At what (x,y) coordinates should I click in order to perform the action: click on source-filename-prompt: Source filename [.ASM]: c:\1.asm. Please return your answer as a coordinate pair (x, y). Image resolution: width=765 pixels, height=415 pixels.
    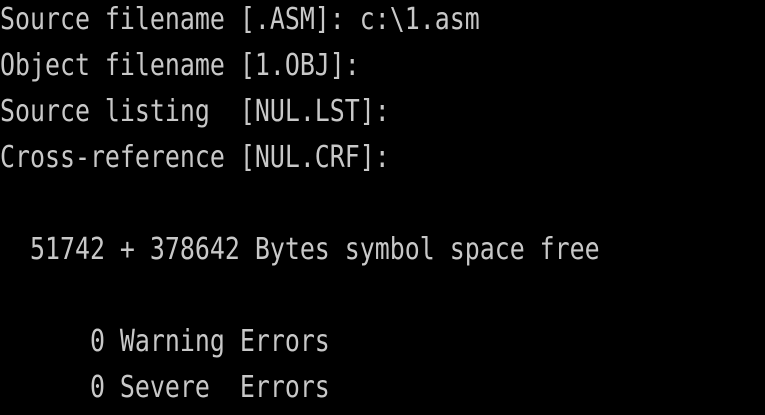
    Looking at the image, I should click on (240, 19).